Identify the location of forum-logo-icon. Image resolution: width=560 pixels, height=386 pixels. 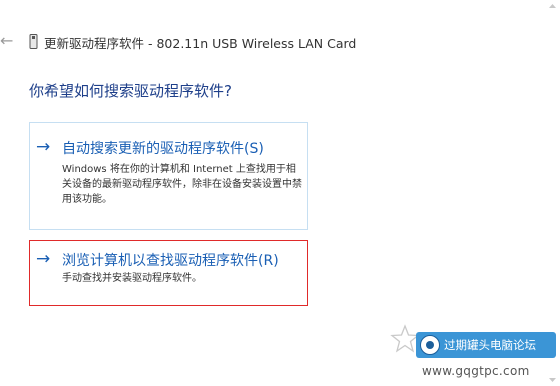
(430, 345).